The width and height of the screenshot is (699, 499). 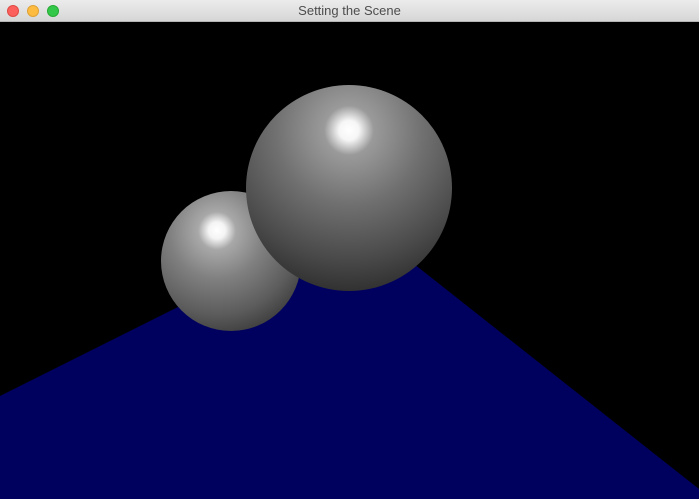 What do you see at coordinates (349, 188) in the screenshot?
I see `large-sphere` at bounding box center [349, 188].